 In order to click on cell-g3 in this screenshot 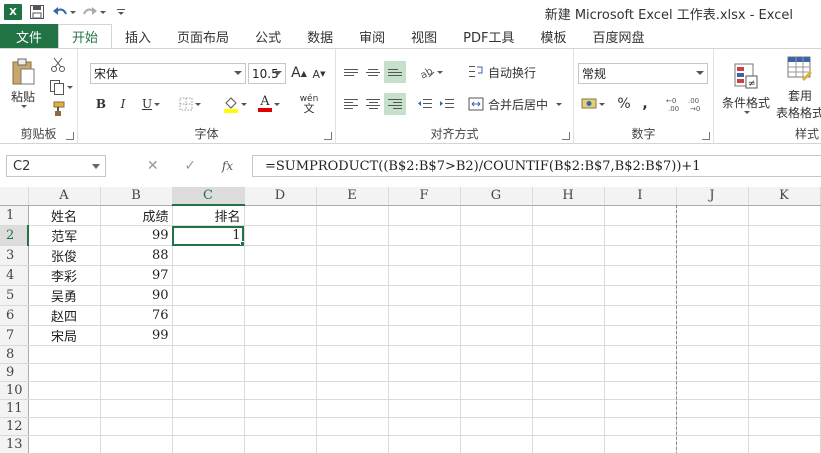, I will do `click(496, 255)`.